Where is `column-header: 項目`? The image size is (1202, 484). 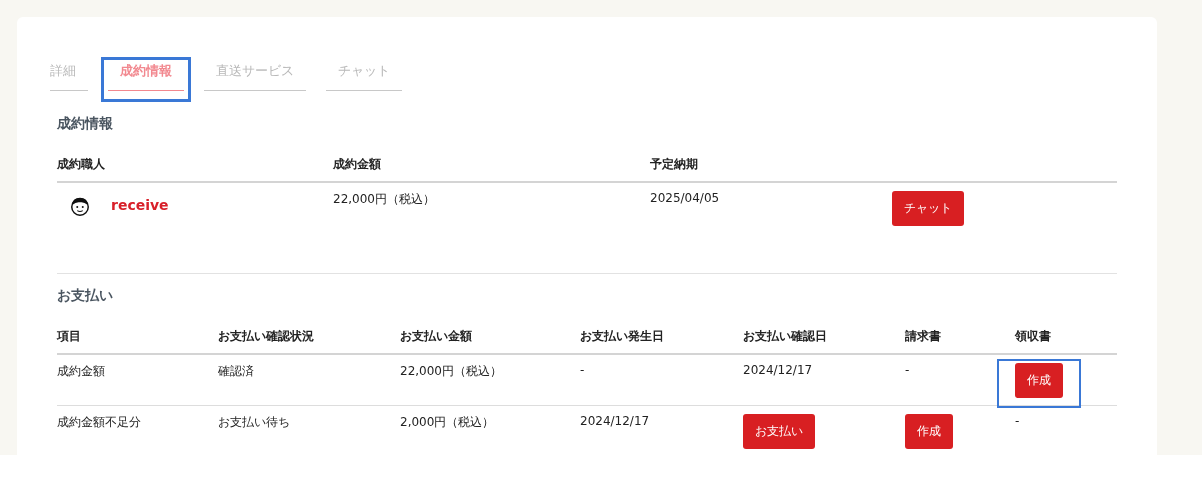 column-header: 項目 is located at coordinates (69, 336).